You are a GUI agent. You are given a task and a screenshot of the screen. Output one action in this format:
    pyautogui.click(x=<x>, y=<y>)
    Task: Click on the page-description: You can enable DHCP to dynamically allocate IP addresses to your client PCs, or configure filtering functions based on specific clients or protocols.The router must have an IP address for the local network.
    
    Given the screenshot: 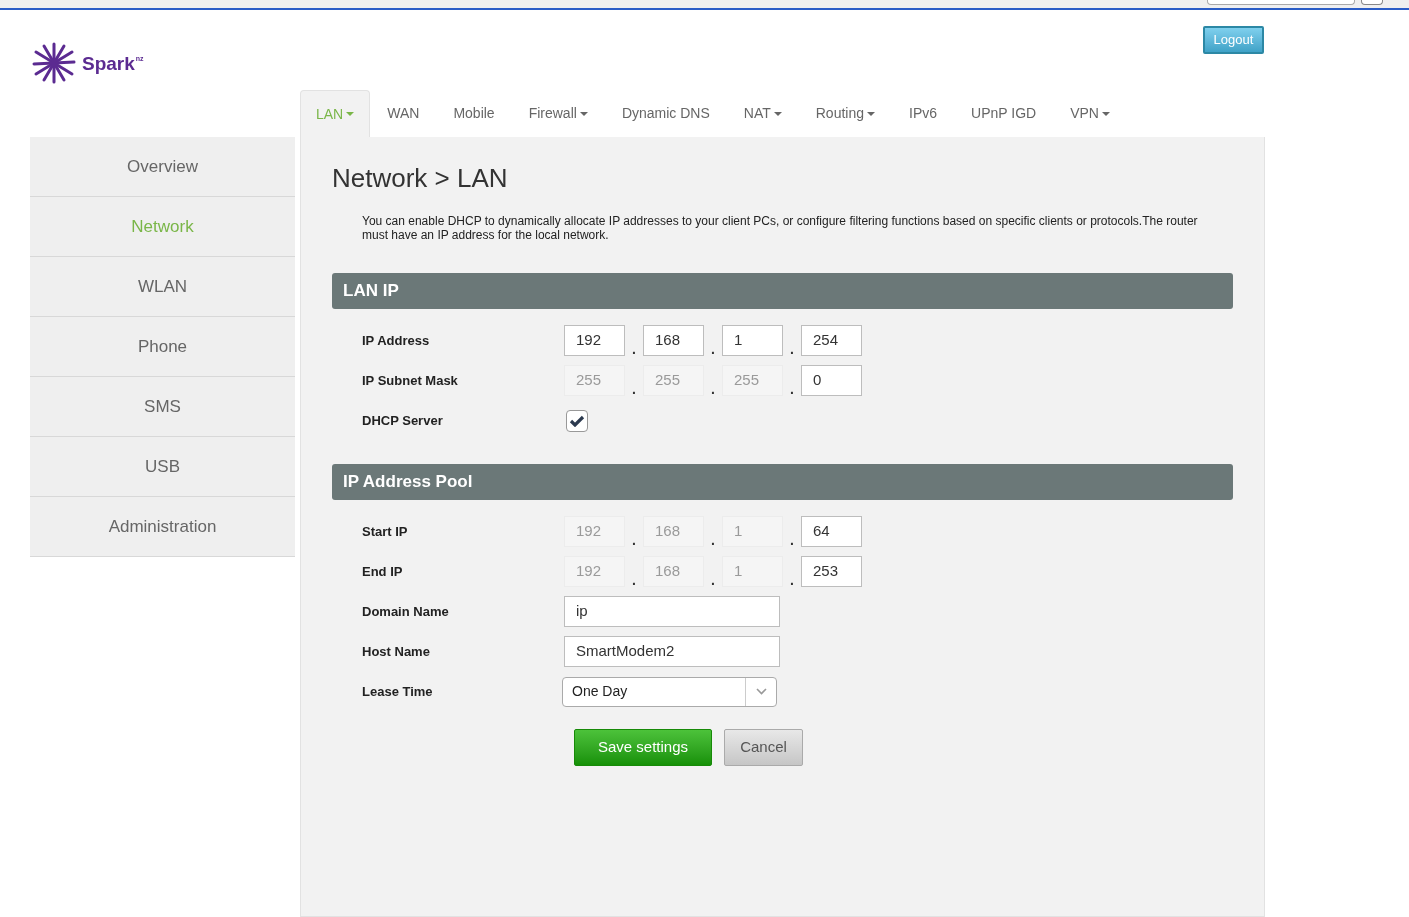 What is the action you would take?
    pyautogui.click(x=780, y=228)
    